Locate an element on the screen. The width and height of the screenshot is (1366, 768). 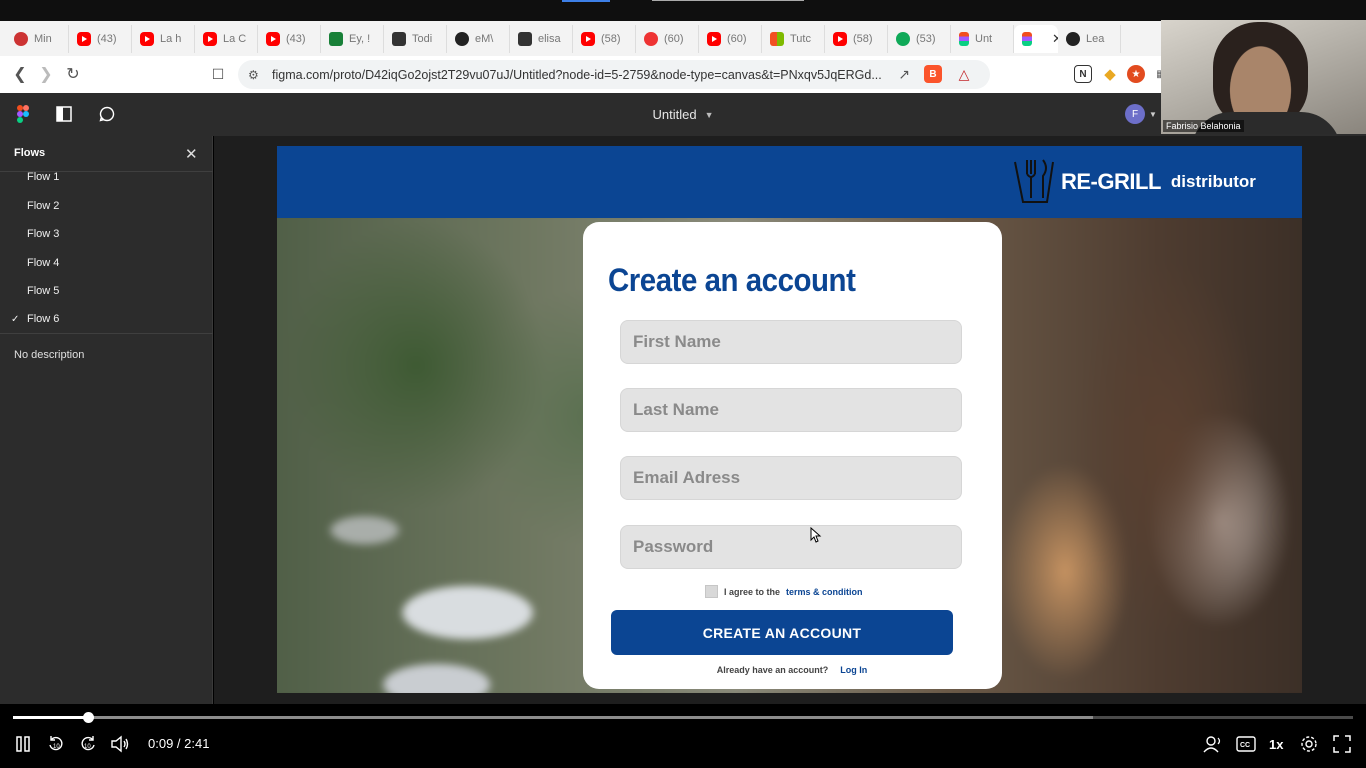
tab-label: (53) is located at coordinates (926, 38).